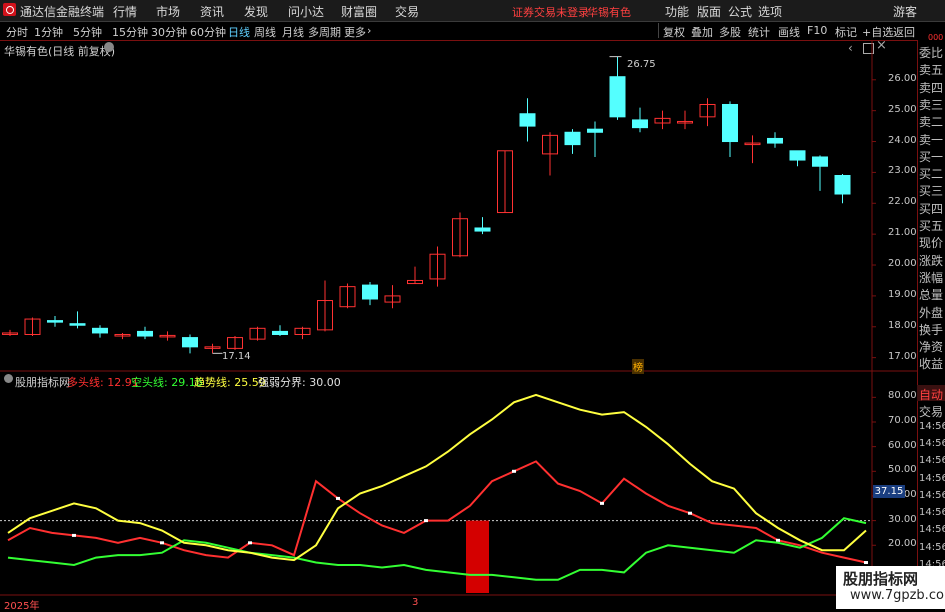  I want to click on indicator-tick-label: 30.00, so click(902, 519).